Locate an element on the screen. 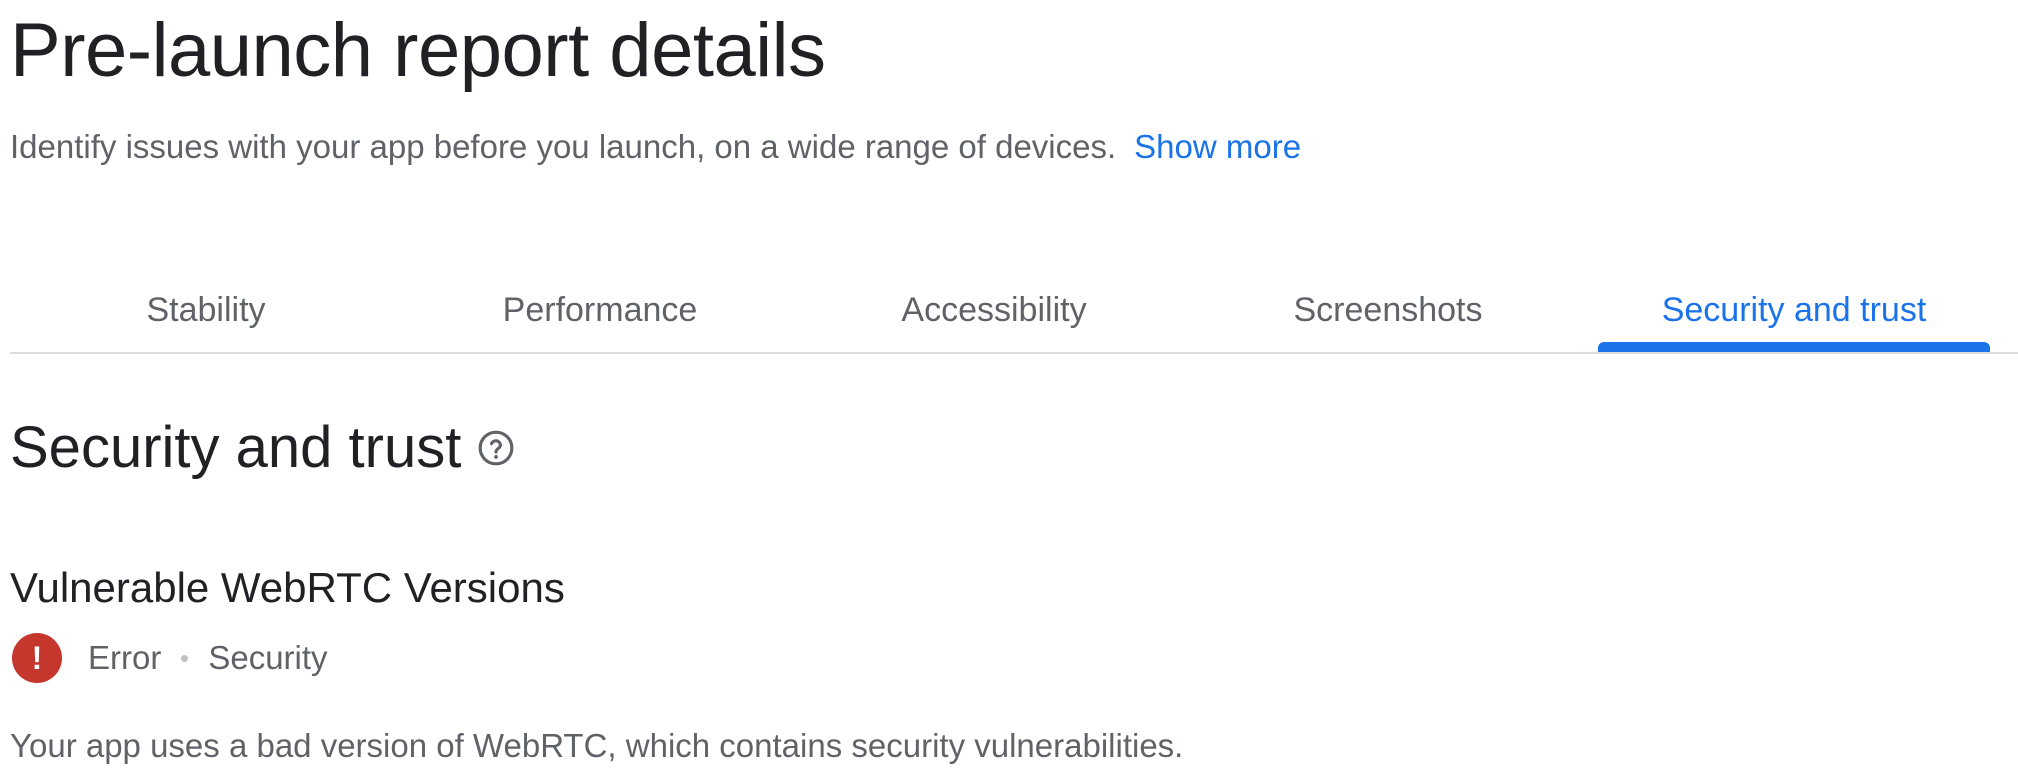  issue-category: Security is located at coordinates (268, 657).